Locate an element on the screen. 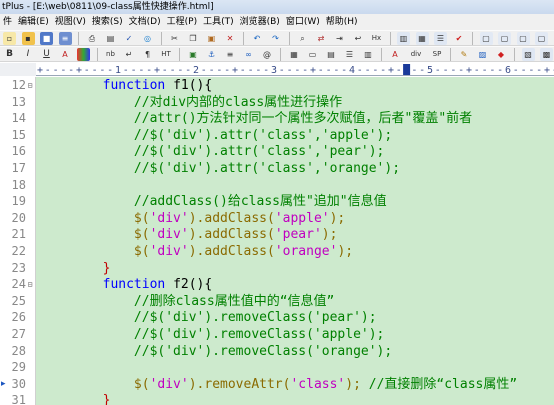 The image size is (554, 405). open-file-icon: ▪ is located at coordinates (28, 38).